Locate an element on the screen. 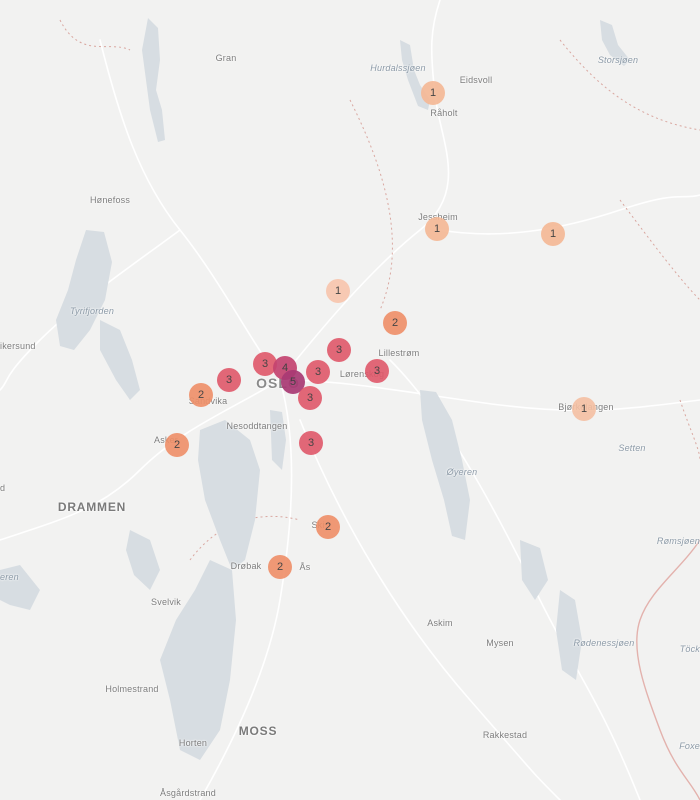 Image resolution: width=700 pixels, height=800 pixels. cluster-marker-asker: 2 is located at coordinates (177, 445).